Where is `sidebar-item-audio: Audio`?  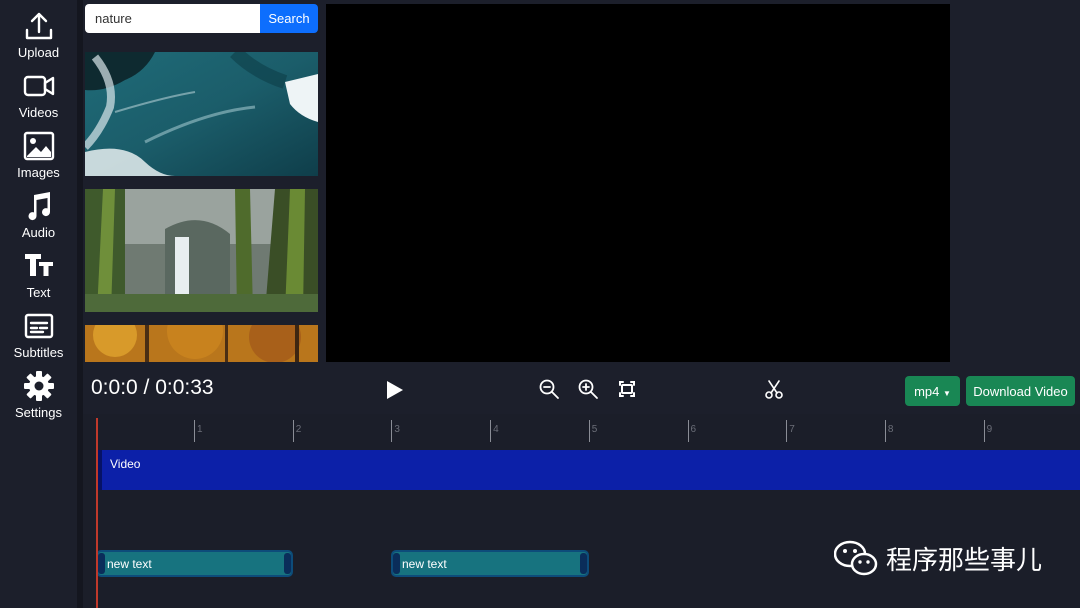
sidebar-item-audio: Audio is located at coordinates (38, 218).